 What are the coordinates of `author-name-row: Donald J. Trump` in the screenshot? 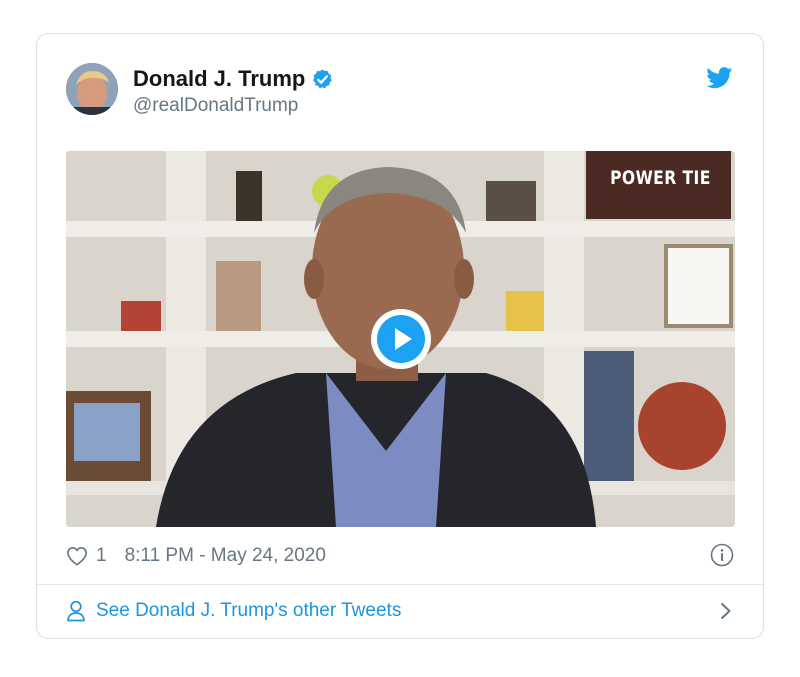 It's located at (233, 79).